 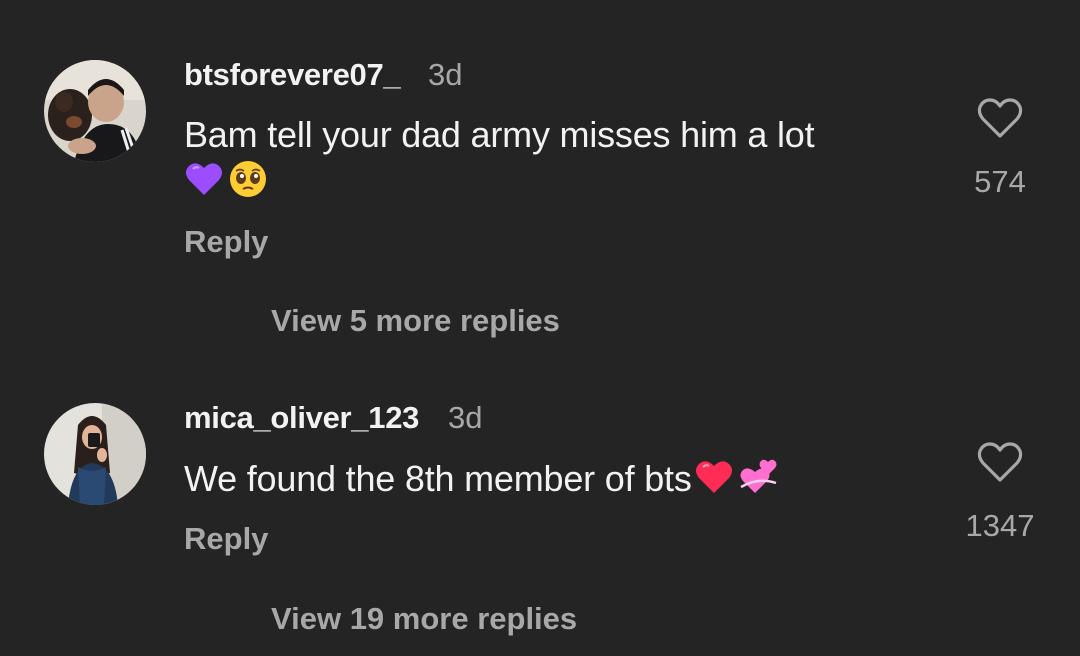 I want to click on username: mica_oliver_123, so click(x=301, y=418).